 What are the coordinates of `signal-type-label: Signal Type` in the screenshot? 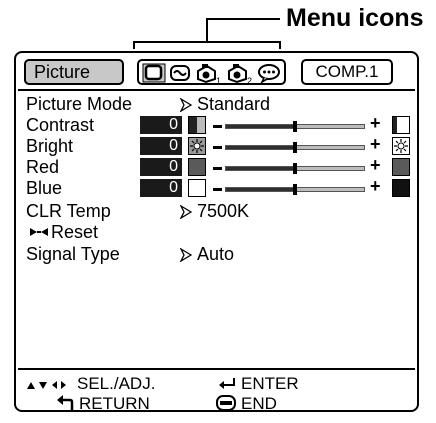 It's located at (73, 254).